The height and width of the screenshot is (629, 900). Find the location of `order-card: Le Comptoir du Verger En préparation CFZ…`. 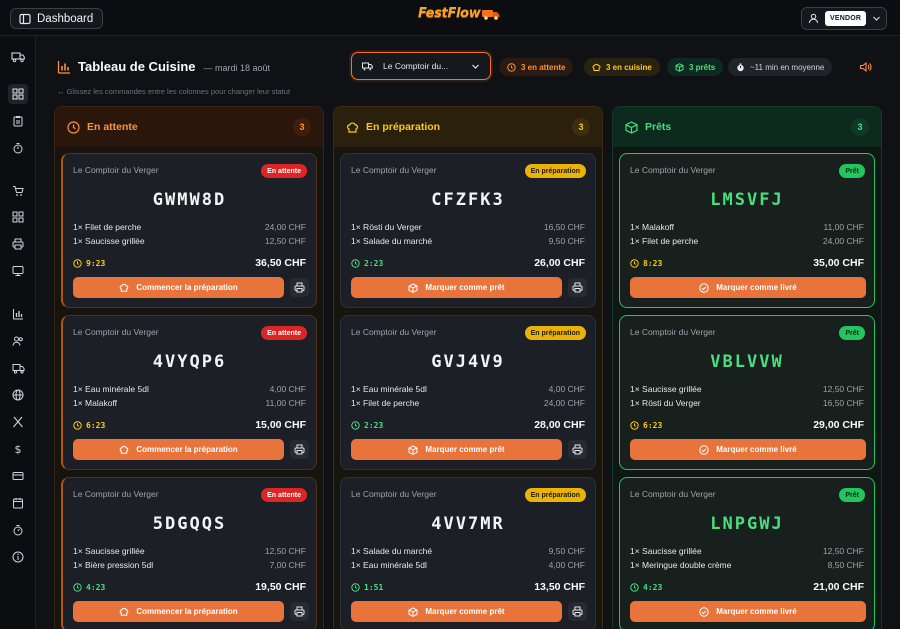

order-card: Le Comptoir du Verger En préparation CFZ… is located at coordinates (468, 230).